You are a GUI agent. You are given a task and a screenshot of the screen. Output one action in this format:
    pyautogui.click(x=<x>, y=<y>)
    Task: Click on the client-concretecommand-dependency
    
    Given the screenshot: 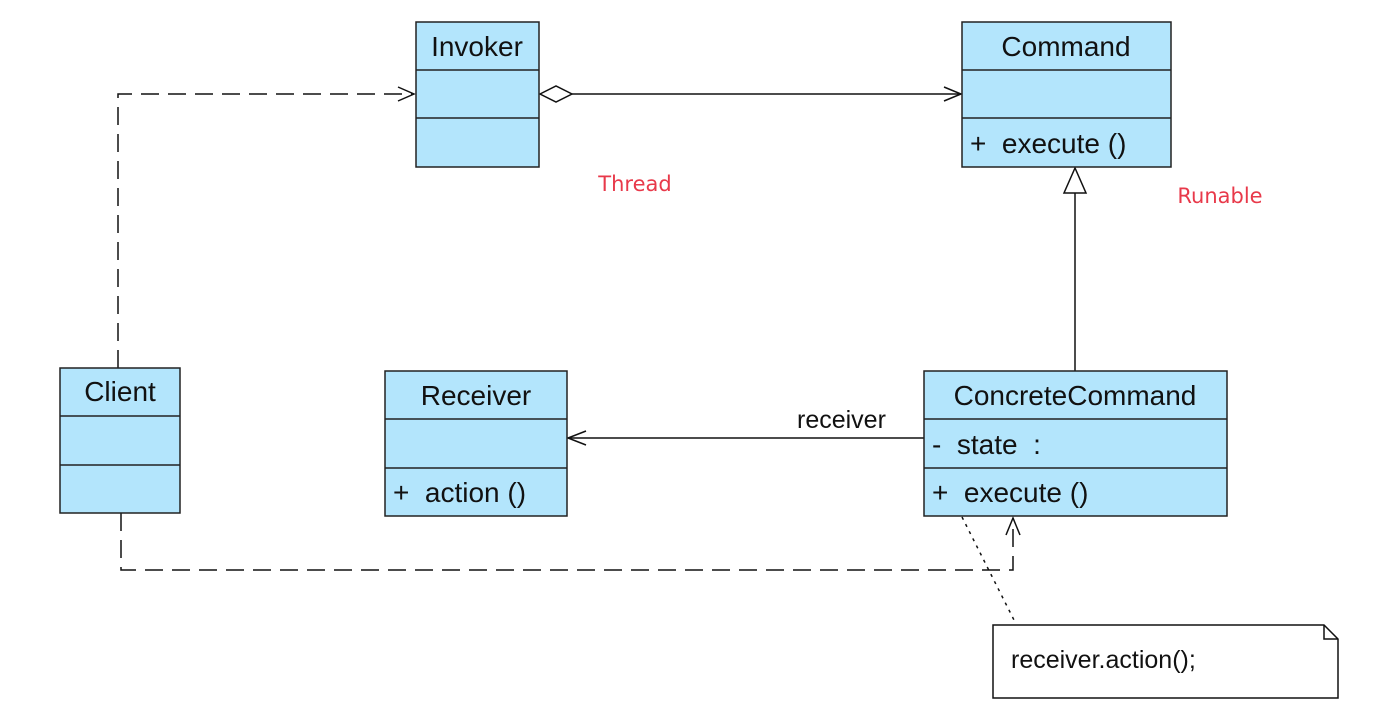 What is the action you would take?
    pyautogui.click(x=570, y=542)
    